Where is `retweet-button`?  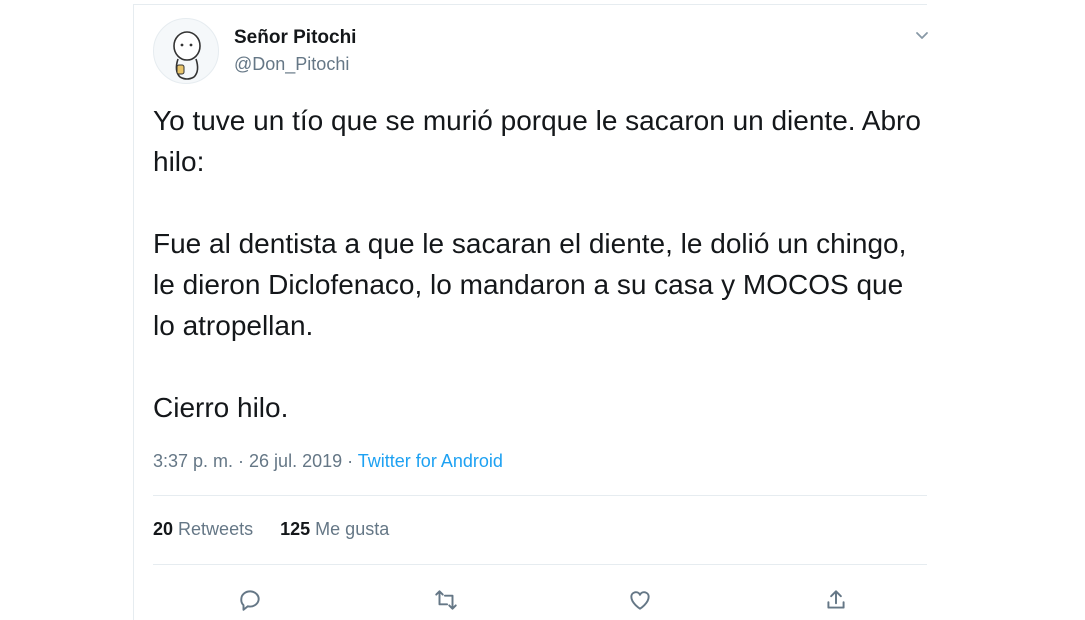
retweet-button is located at coordinates (446, 600).